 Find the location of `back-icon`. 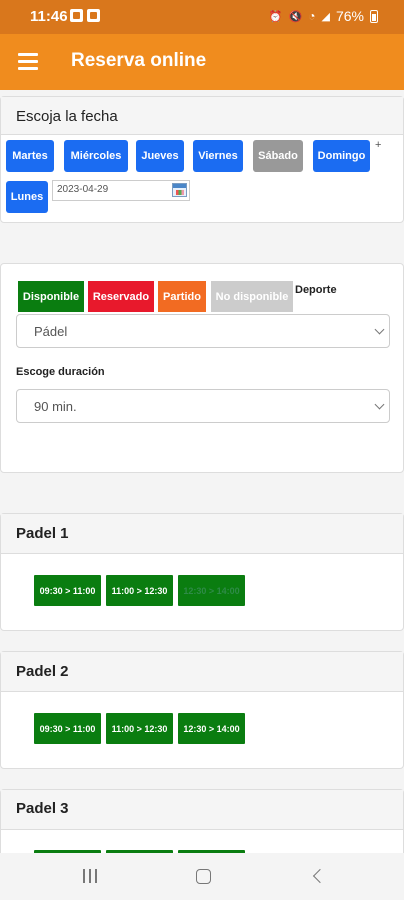

back-icon is located at coordinates (320, 876).